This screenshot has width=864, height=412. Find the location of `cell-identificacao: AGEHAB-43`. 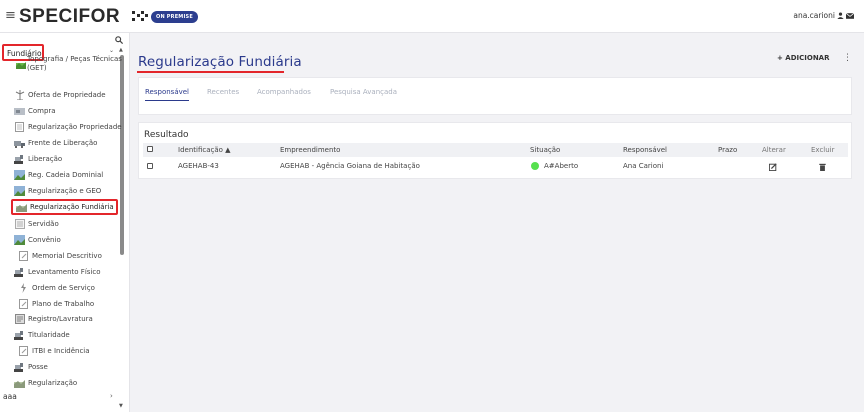

cell-identificacao: AGEHAB-43 is located at coordinates (198, 166).